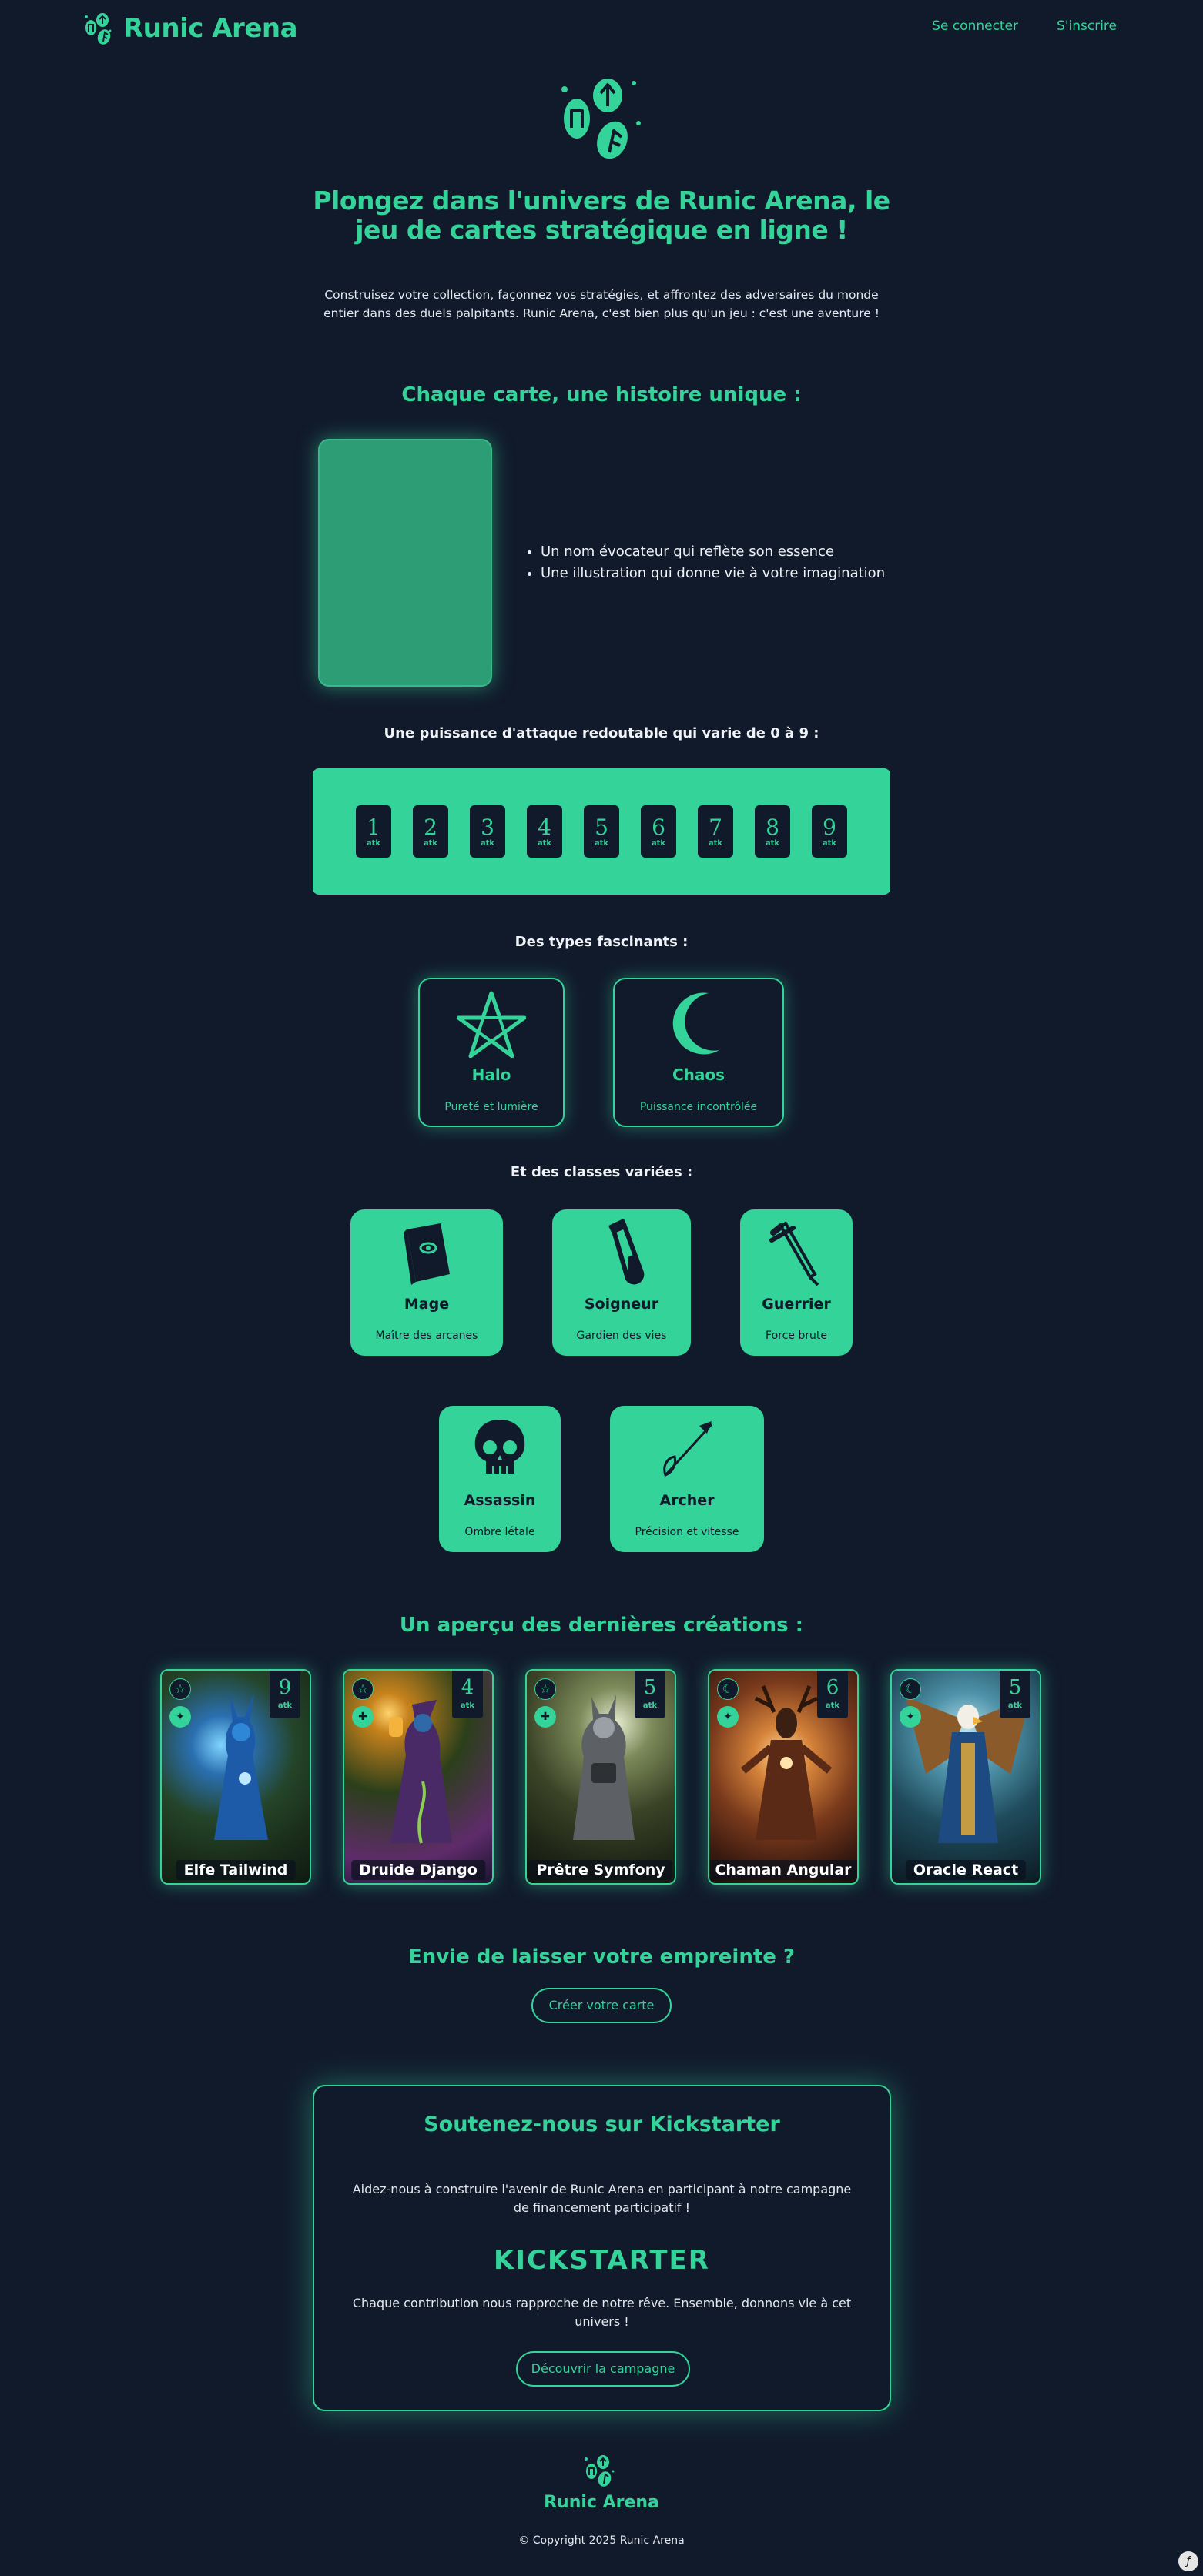  What do you see at coordinates (1188, 2561) in the screenshot?
I see `debug-toolbar-icon: ƒ` at bounding box center [1188, 2561].